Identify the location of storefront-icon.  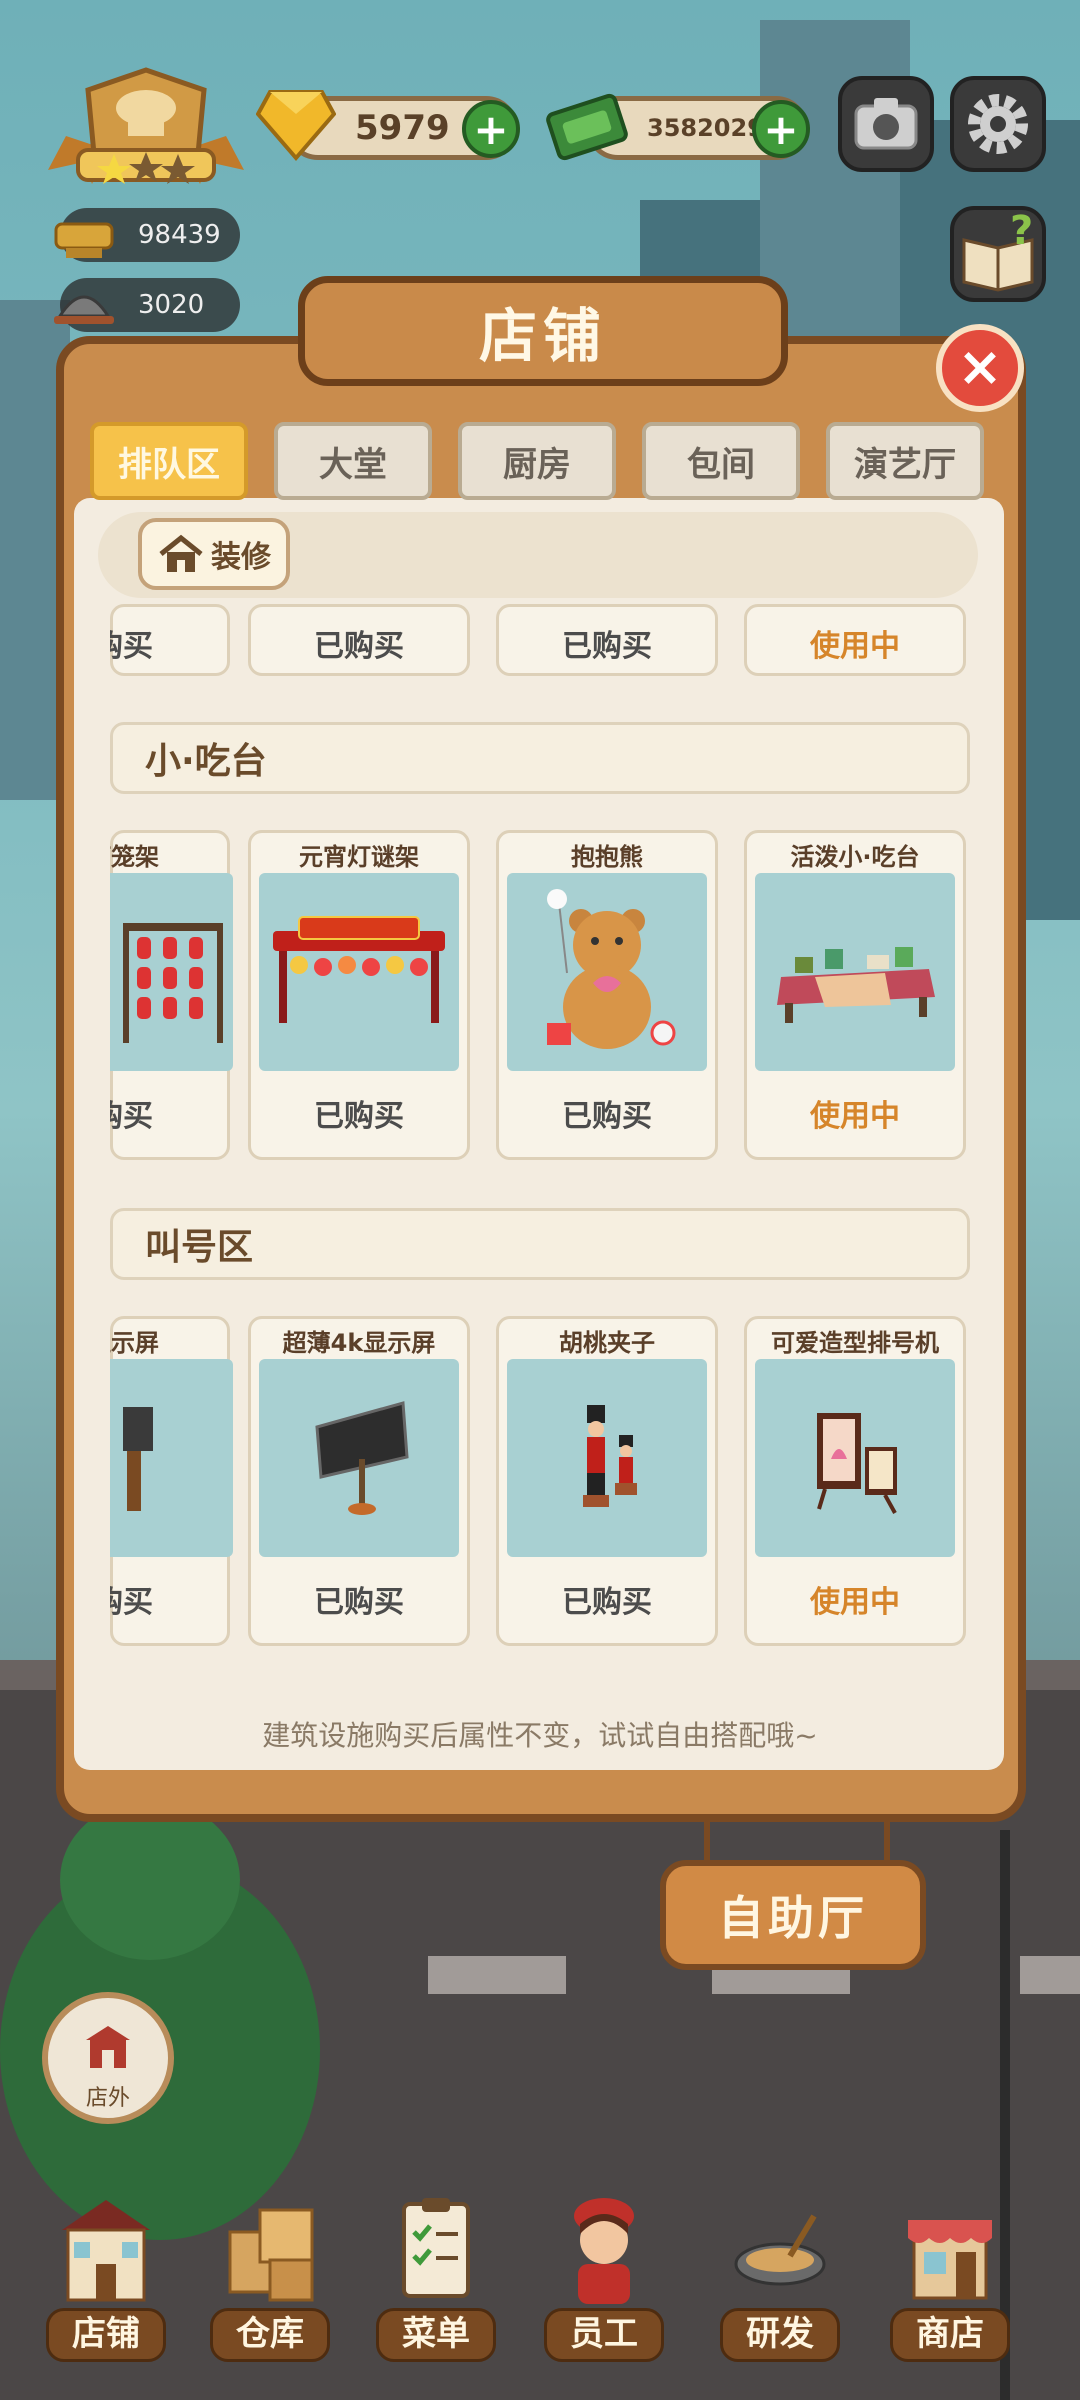
(950, 2260).